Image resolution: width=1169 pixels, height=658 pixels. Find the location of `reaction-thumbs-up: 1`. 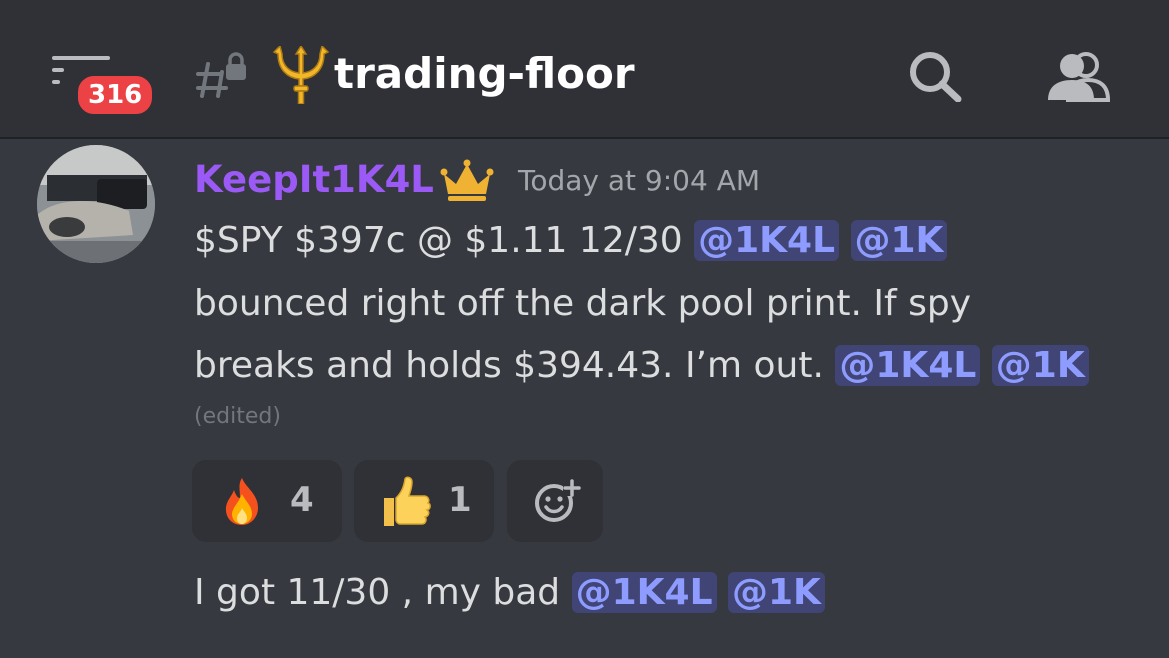

reaction-thumbs-up: 1 is located at coordinates (424, 501).